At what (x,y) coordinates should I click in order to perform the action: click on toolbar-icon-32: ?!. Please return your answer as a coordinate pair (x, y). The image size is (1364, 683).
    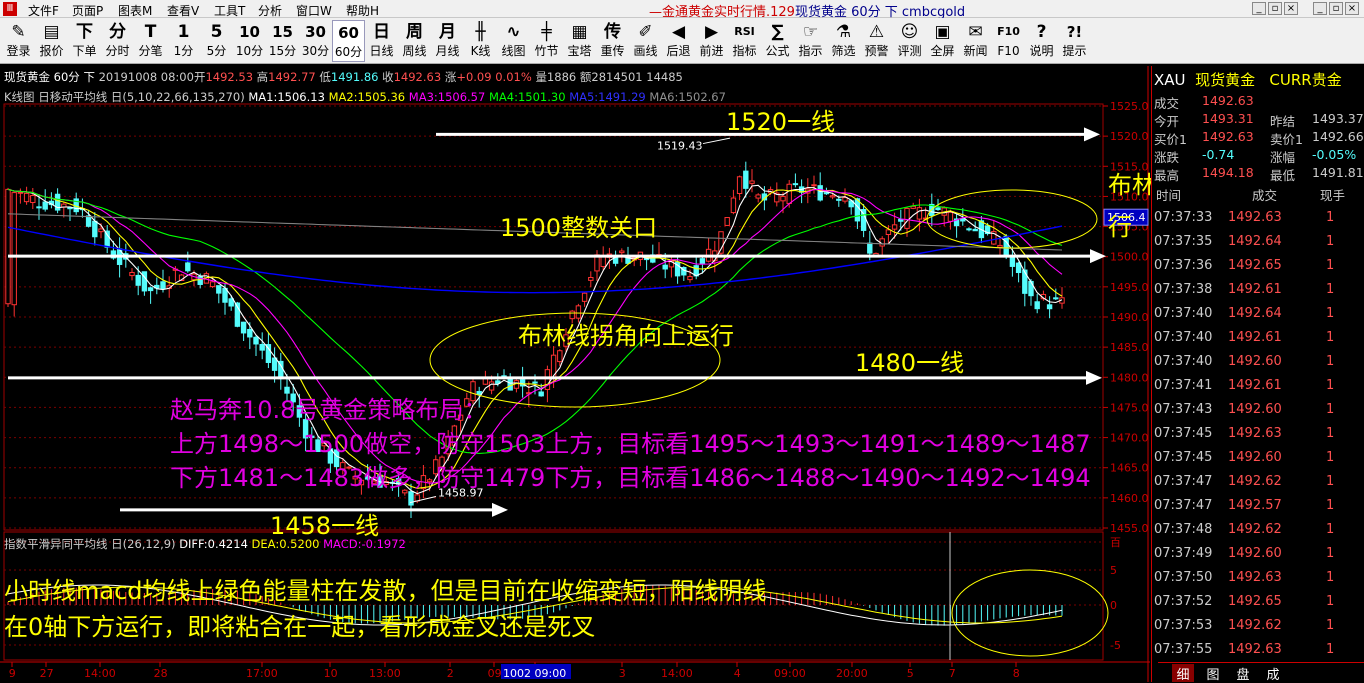
    Looking at the image, I should click on (1074, 32).